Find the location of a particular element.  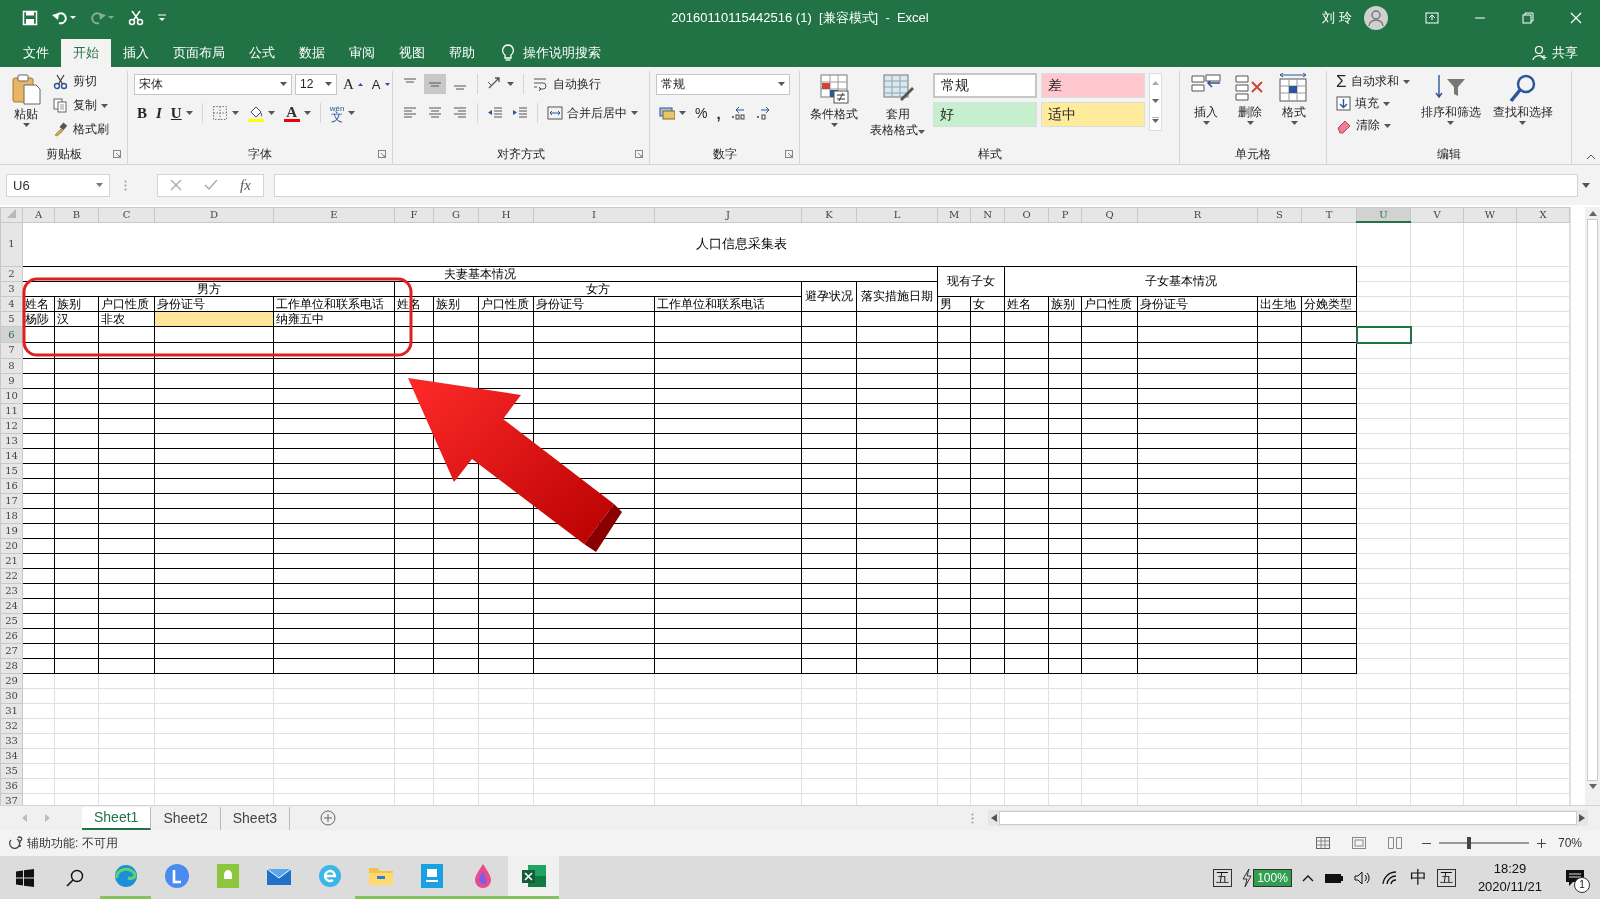

clock: 18:29 2020/11/21 is located at coordinates (1509, 877).